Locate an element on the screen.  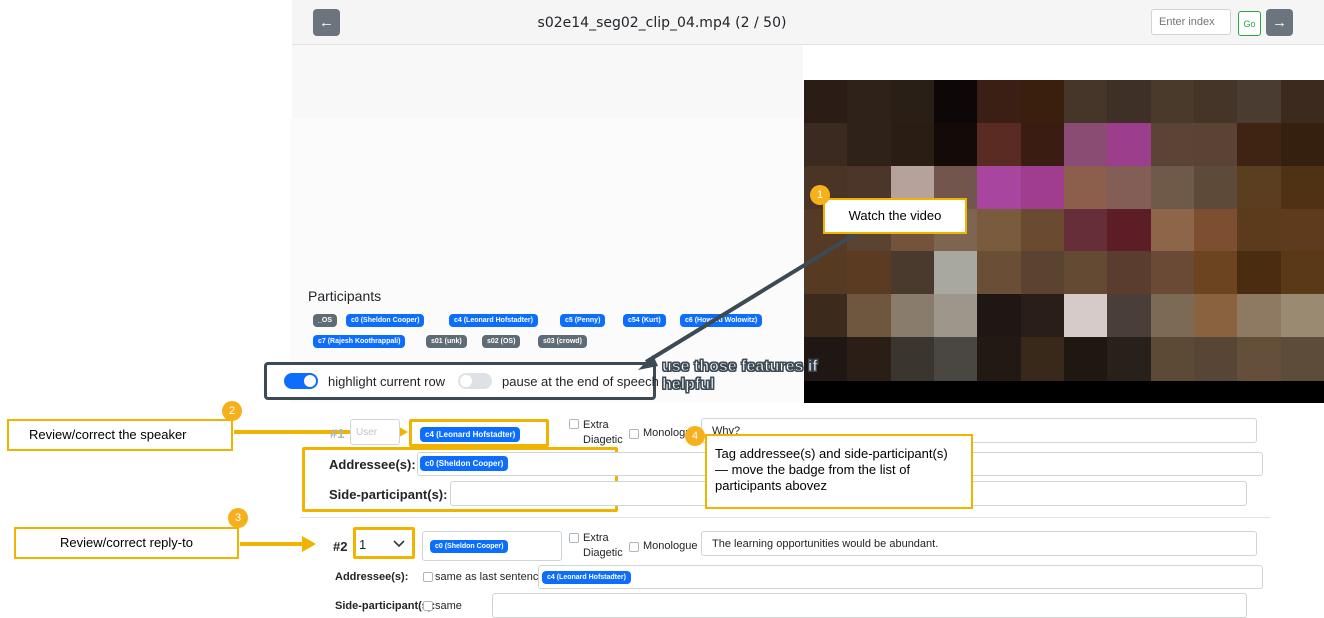
row-1-extra-diagetic-label: Extra Diagetic is located at coordinates (603, 432).